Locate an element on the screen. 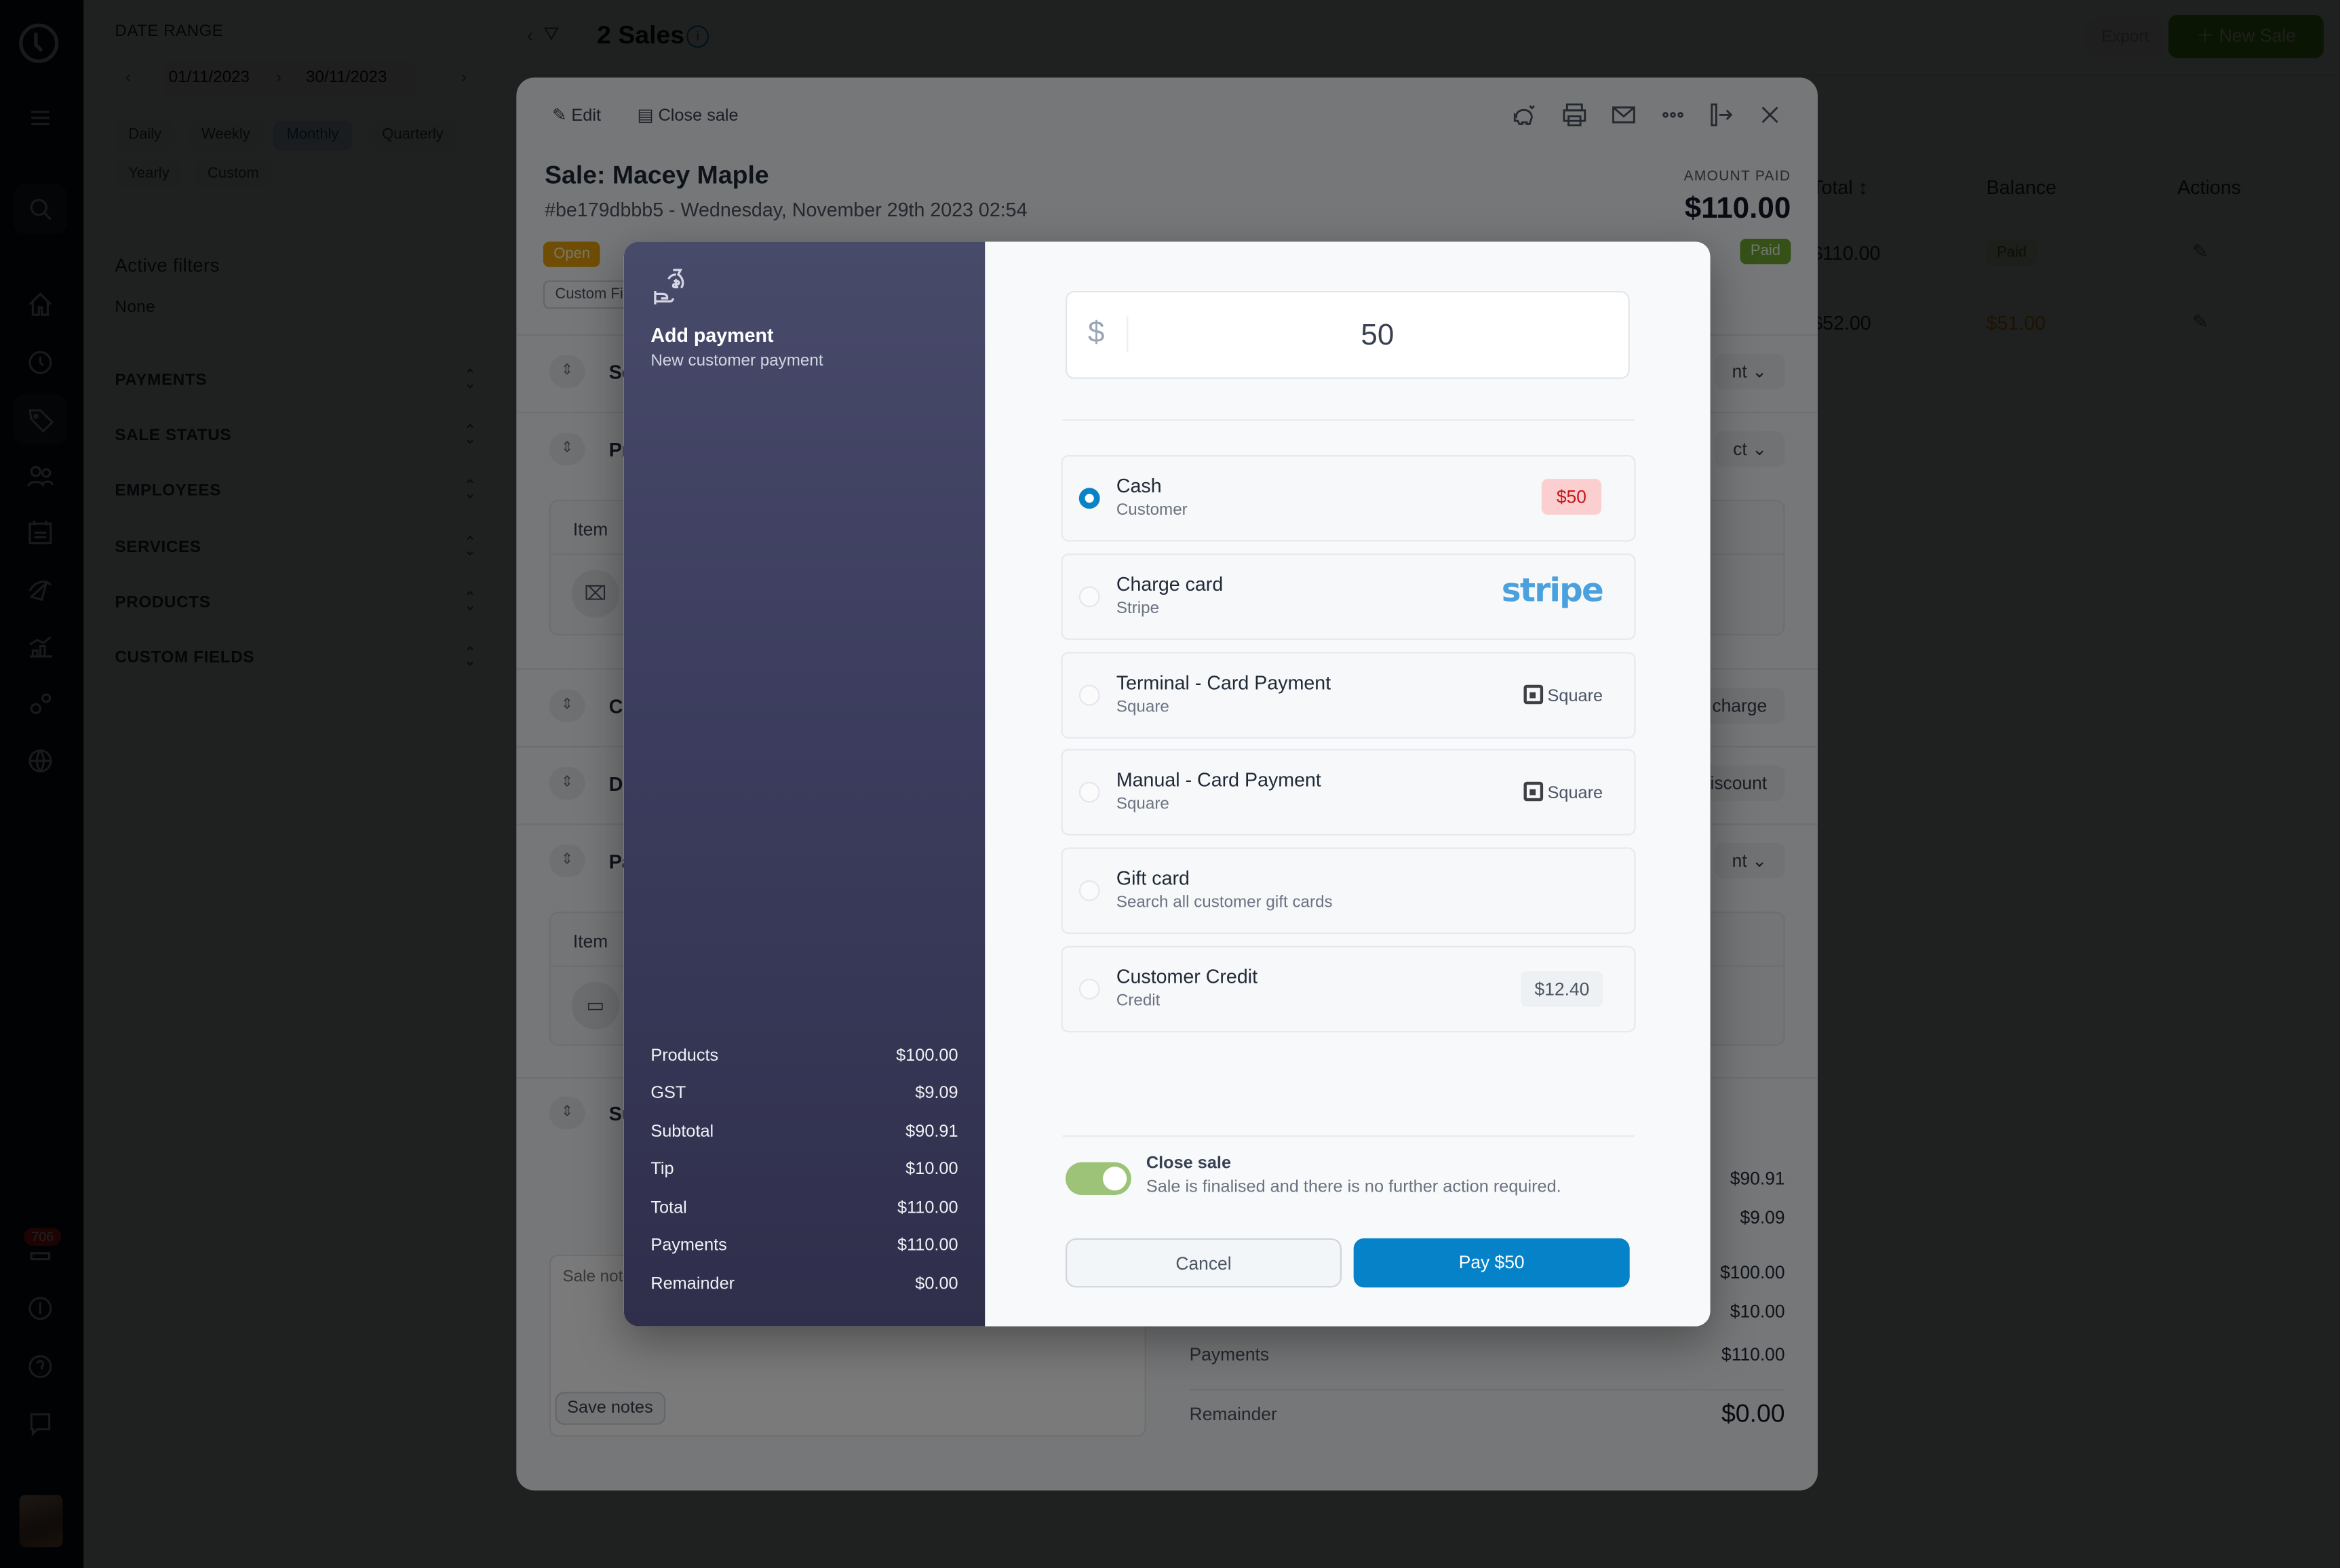 The width and height of the screenshot is (2340, 1568). toggle-knob is located at coordinates (1115, 1179).